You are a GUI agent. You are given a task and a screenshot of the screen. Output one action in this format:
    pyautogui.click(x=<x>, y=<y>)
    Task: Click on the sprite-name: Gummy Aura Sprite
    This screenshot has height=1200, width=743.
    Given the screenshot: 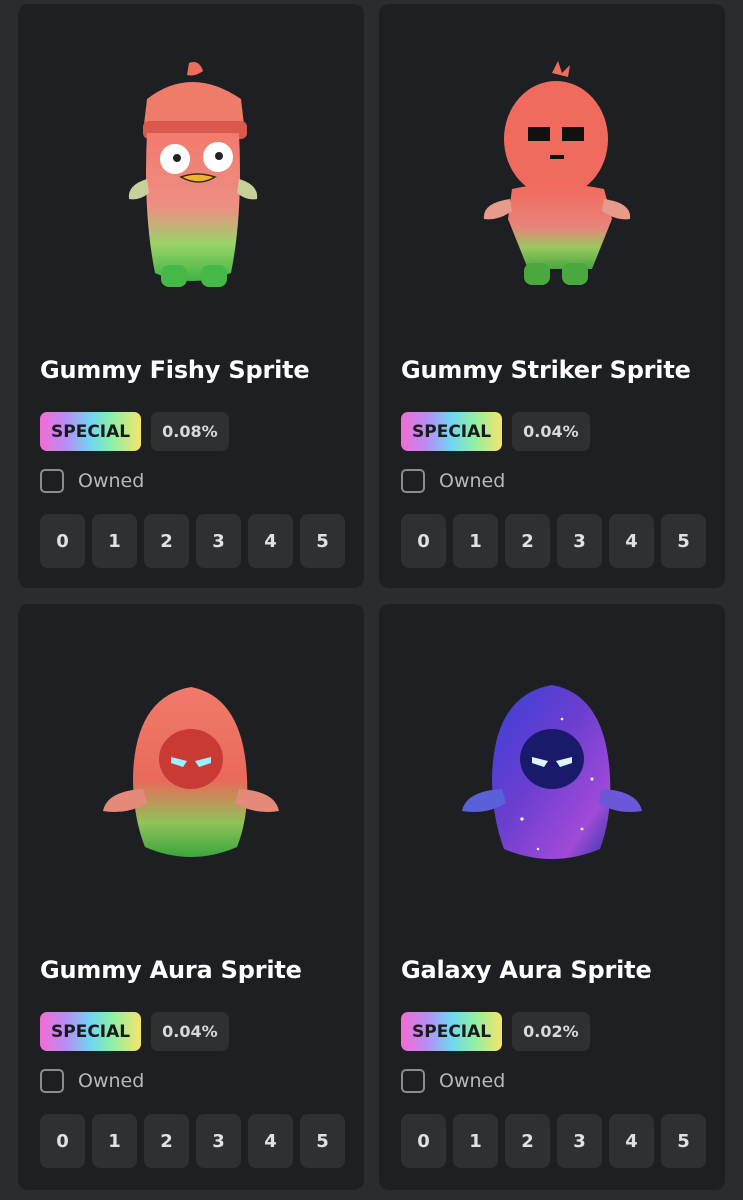 What is the action you would take?
    pyautogui.click(x=171, y=970)
    